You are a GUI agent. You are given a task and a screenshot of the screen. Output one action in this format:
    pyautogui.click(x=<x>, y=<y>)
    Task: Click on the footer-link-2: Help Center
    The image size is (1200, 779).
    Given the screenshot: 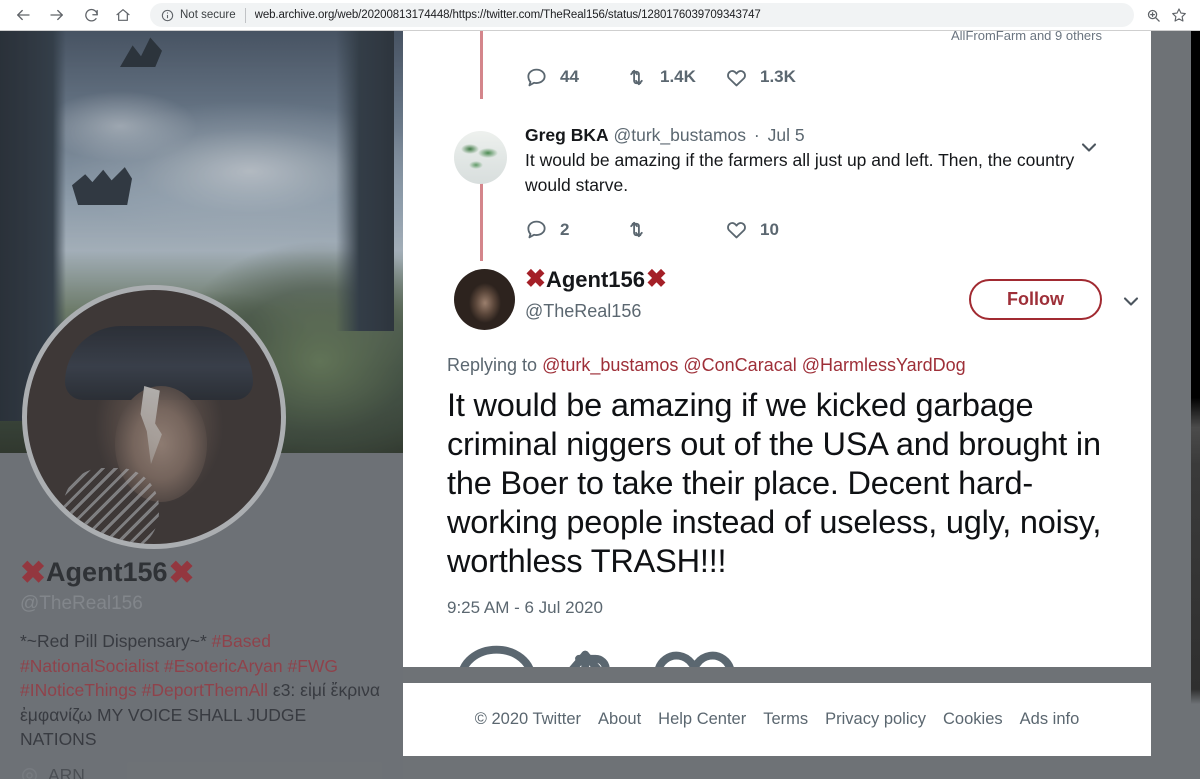 What is the action you would take?
    pyautogui.click(x=702, y=719)
    